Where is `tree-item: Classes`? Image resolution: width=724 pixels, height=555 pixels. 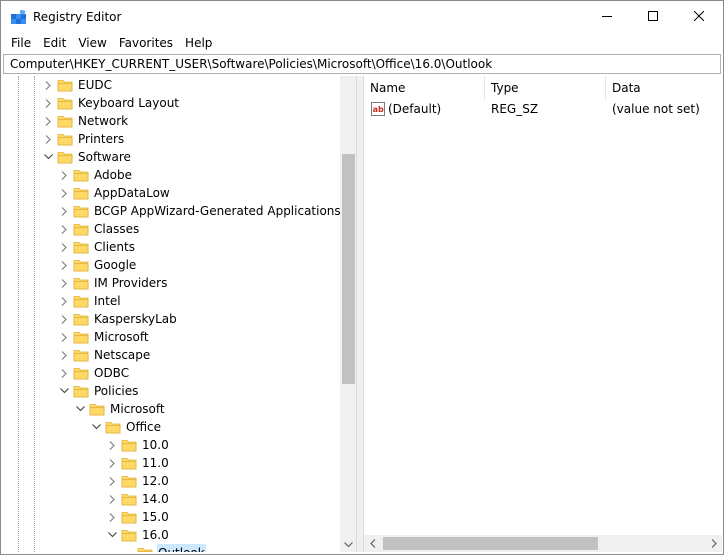 tree-item: Classes is located at coordinates (98, 229).